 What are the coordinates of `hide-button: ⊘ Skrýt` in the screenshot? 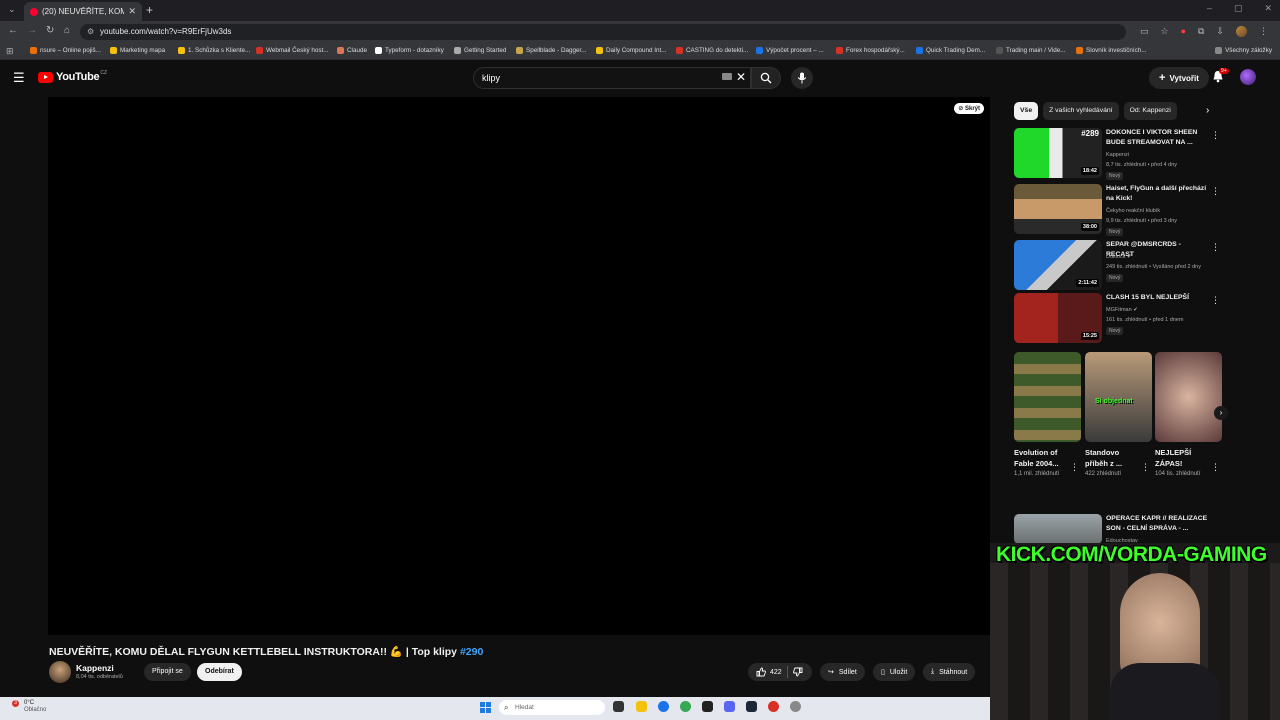 It's located at (969, 108).